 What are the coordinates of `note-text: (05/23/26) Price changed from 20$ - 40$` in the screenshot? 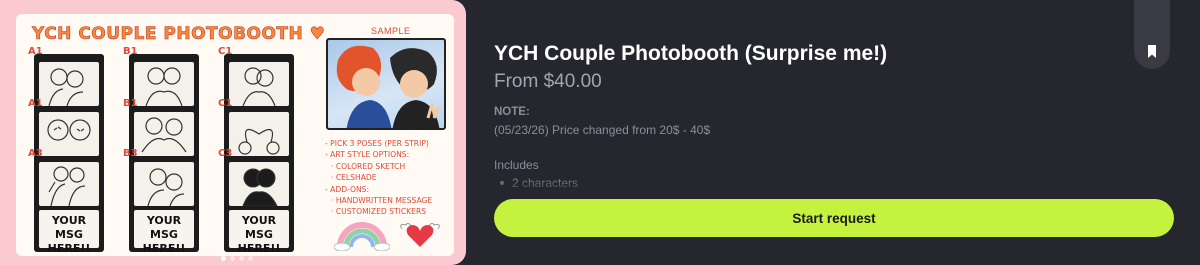 It's located at (602, 130).